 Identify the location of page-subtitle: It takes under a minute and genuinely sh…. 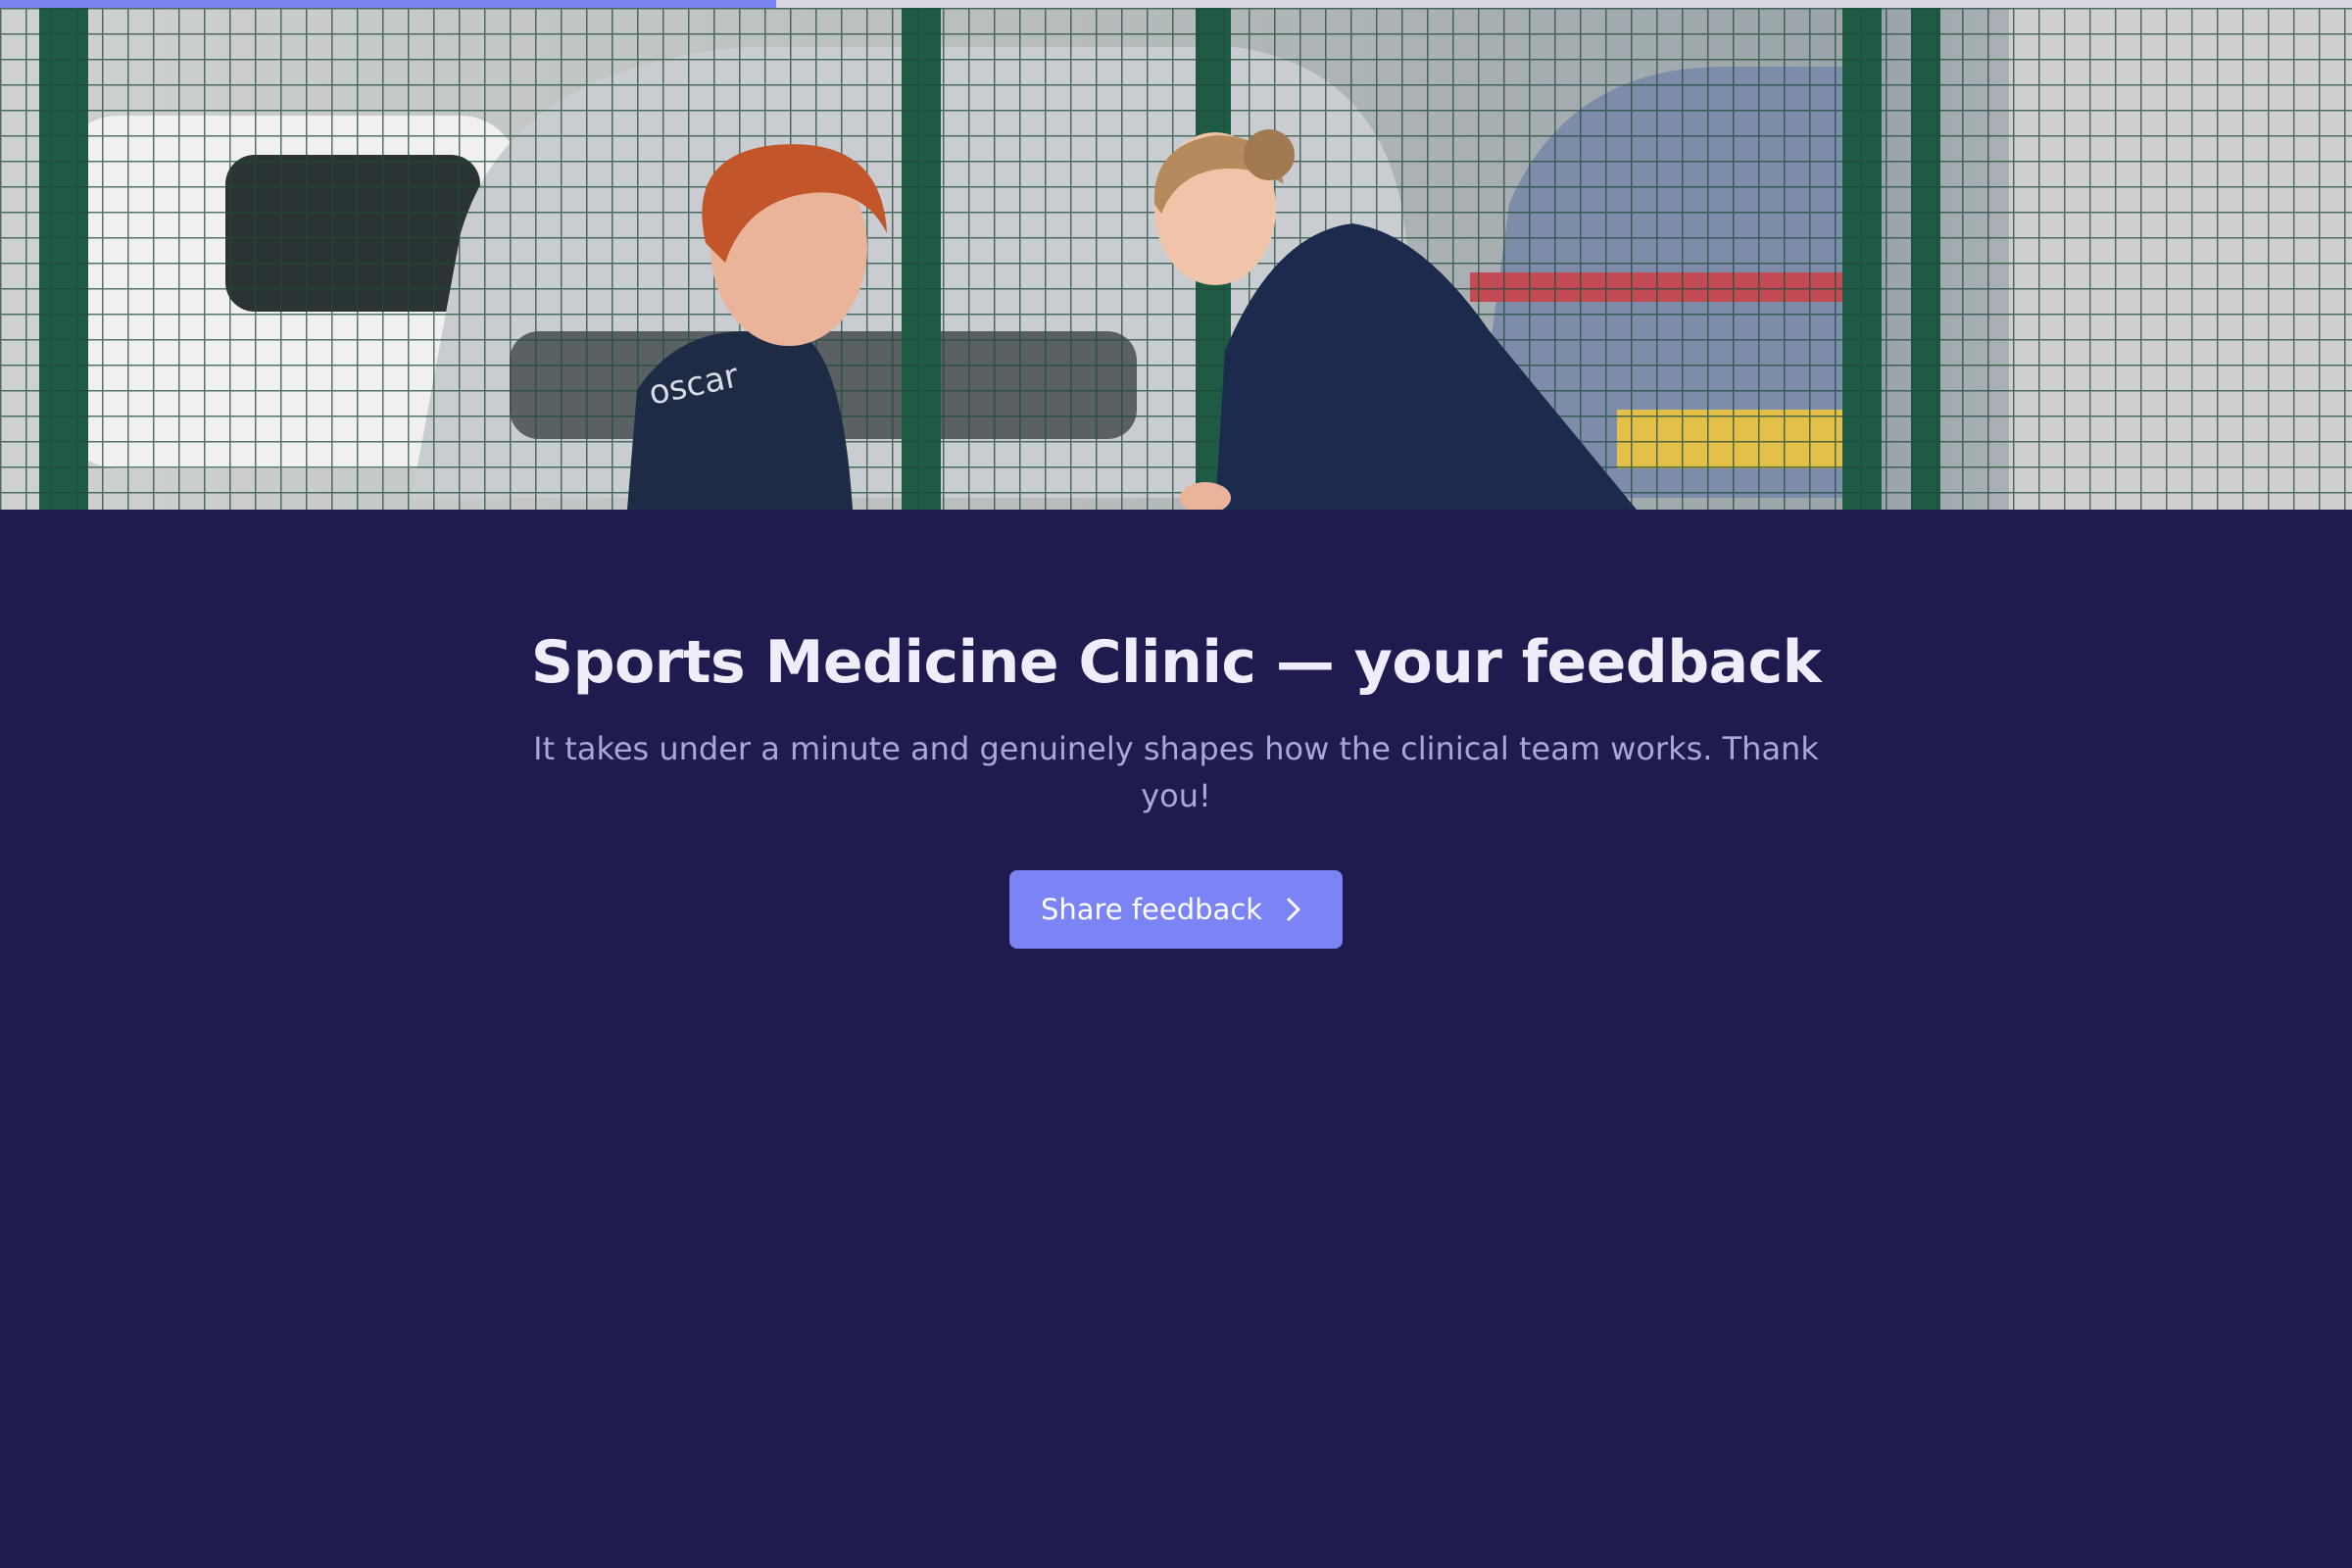
(1176, 772).